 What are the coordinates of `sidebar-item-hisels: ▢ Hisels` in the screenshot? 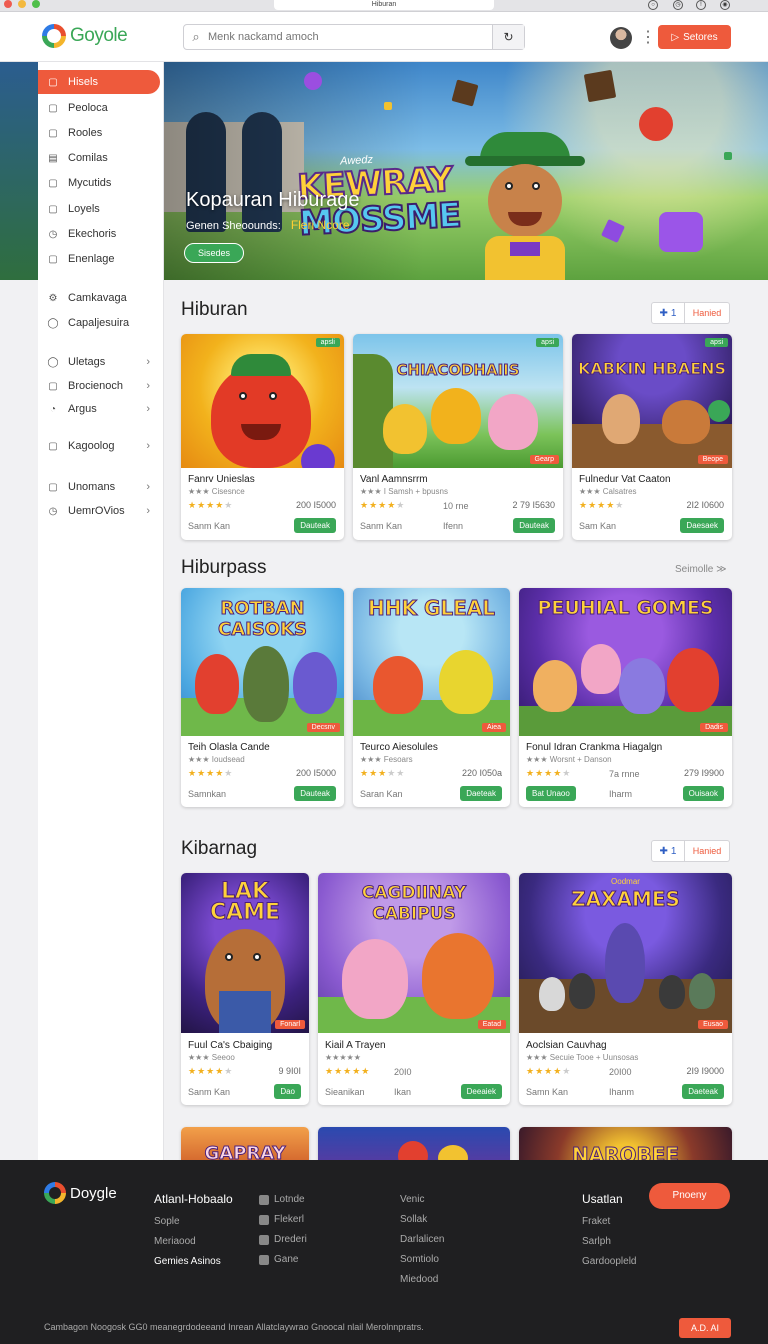 It's located at (99, 82).